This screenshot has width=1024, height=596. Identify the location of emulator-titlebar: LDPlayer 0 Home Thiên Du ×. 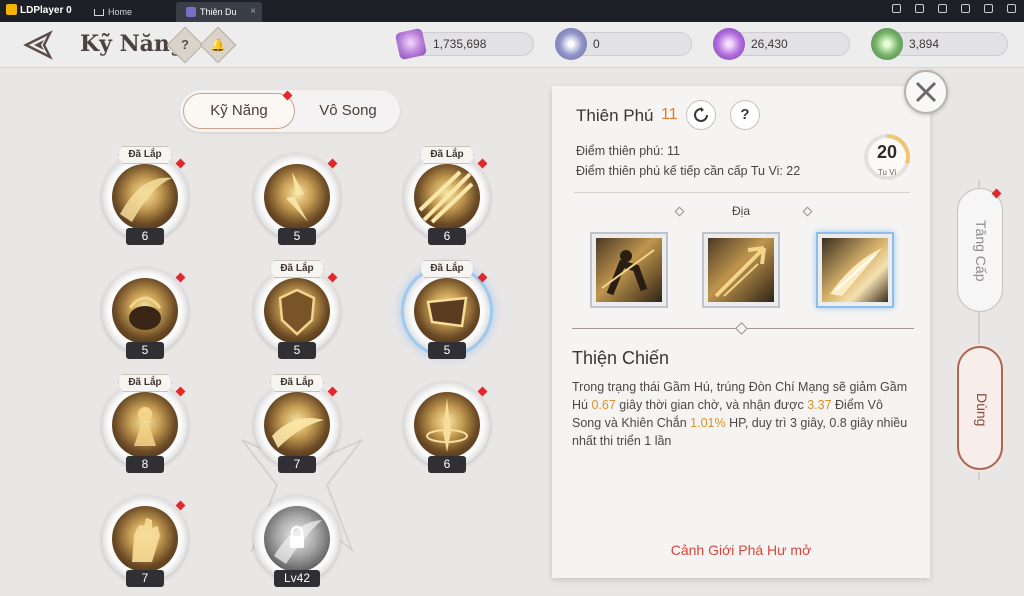
(512, 11).